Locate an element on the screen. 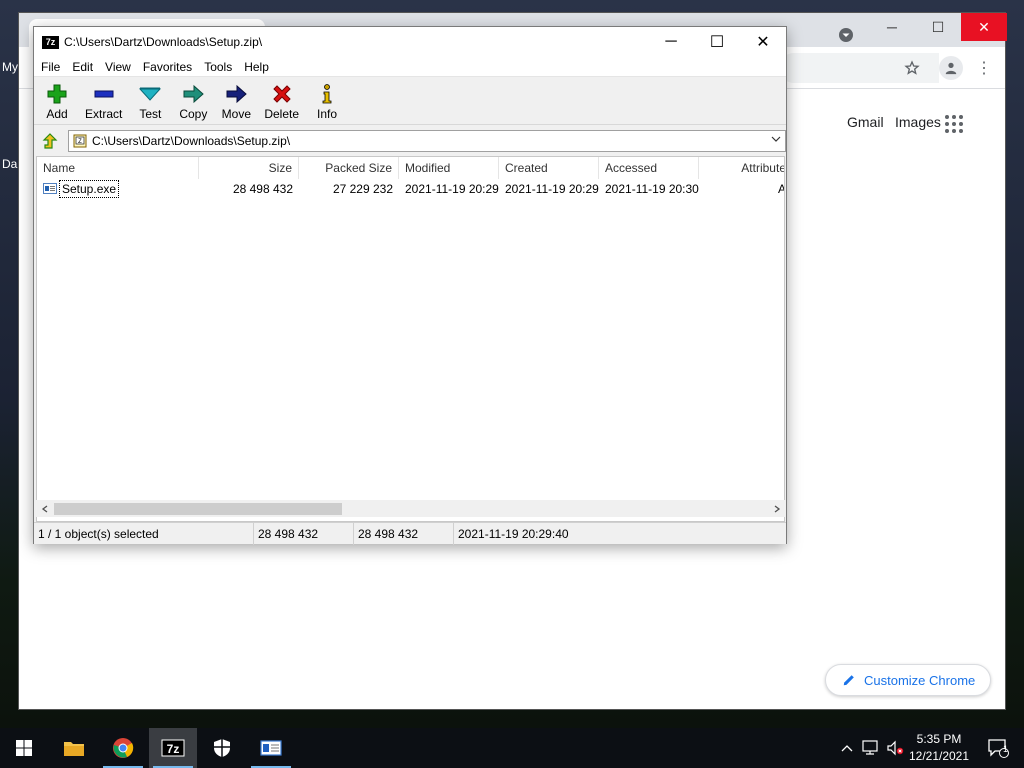  show-hidden-icons-button is located at coordinates (847, 748).